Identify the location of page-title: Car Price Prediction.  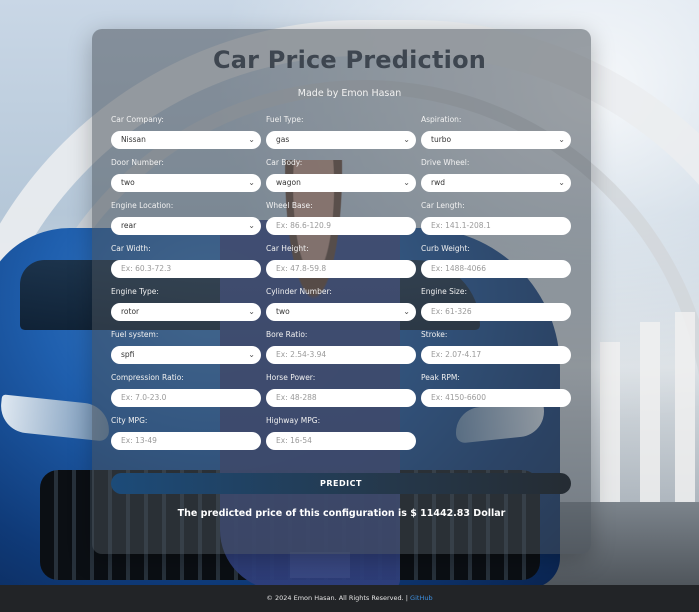
(349, 60).